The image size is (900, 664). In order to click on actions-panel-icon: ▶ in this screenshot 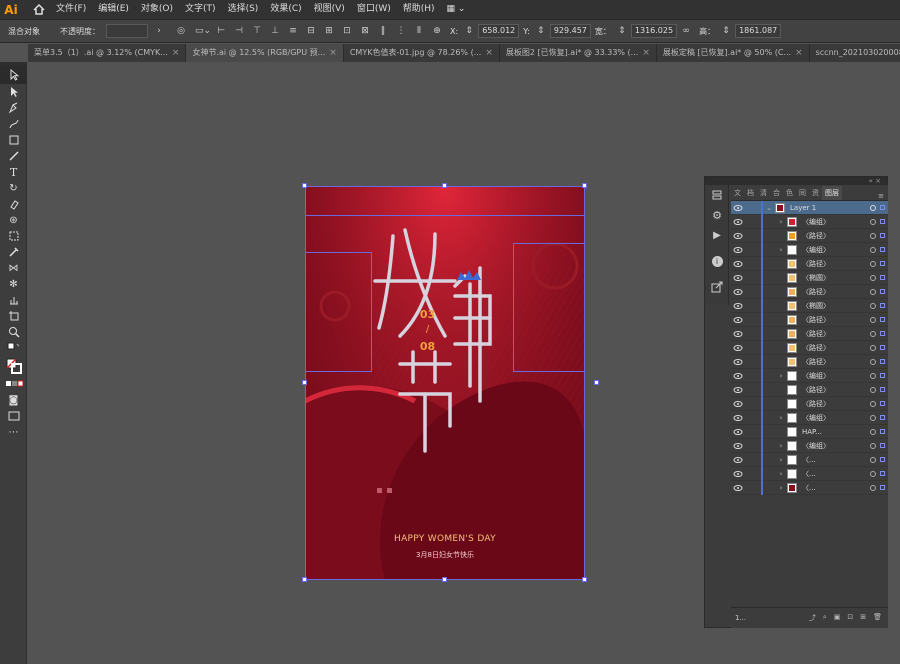, I will do `click(717, 235)`.